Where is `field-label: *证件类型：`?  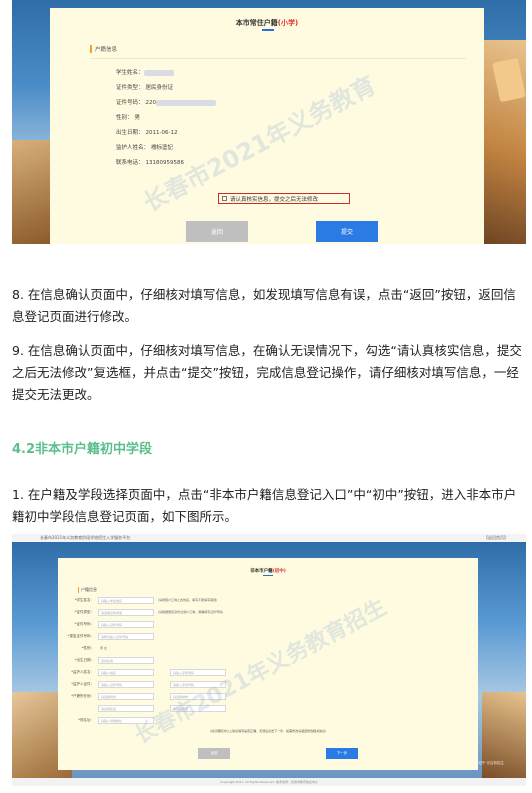 field-label: *证件类型： is located at coordinates (84, 612).